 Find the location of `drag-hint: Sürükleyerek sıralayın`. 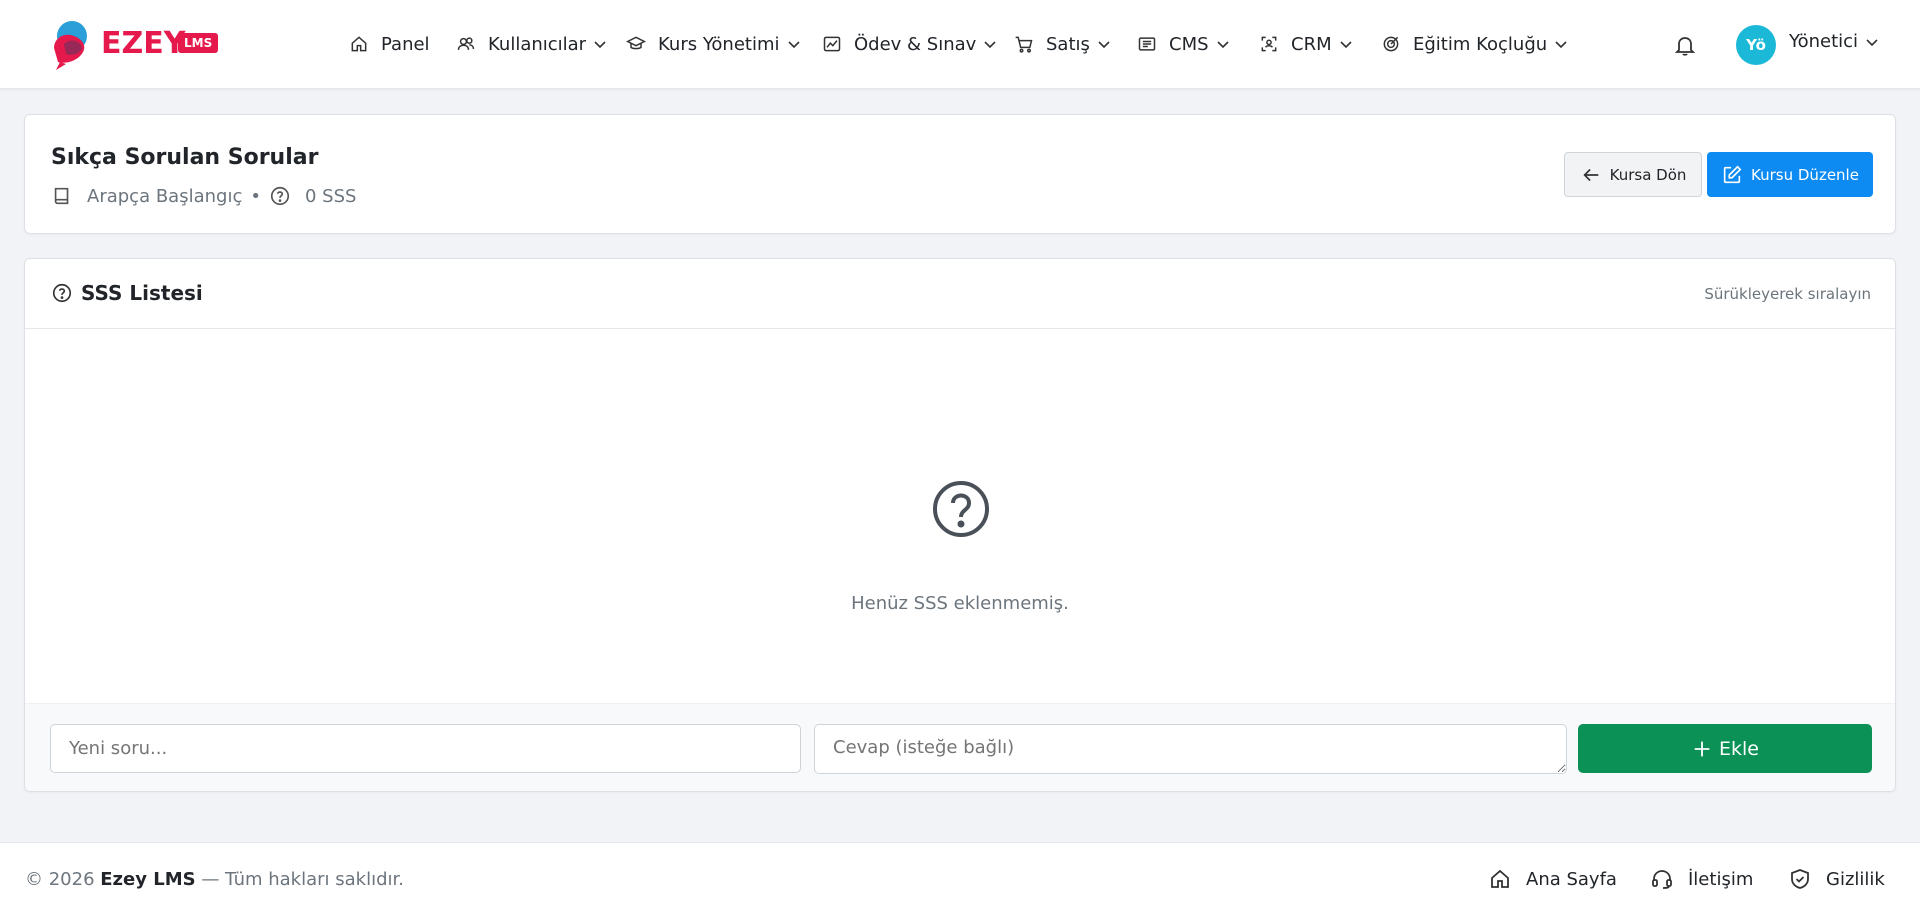

drag-hint: Sürükleyerek sıralayın is located at coordinates (1787, 294).